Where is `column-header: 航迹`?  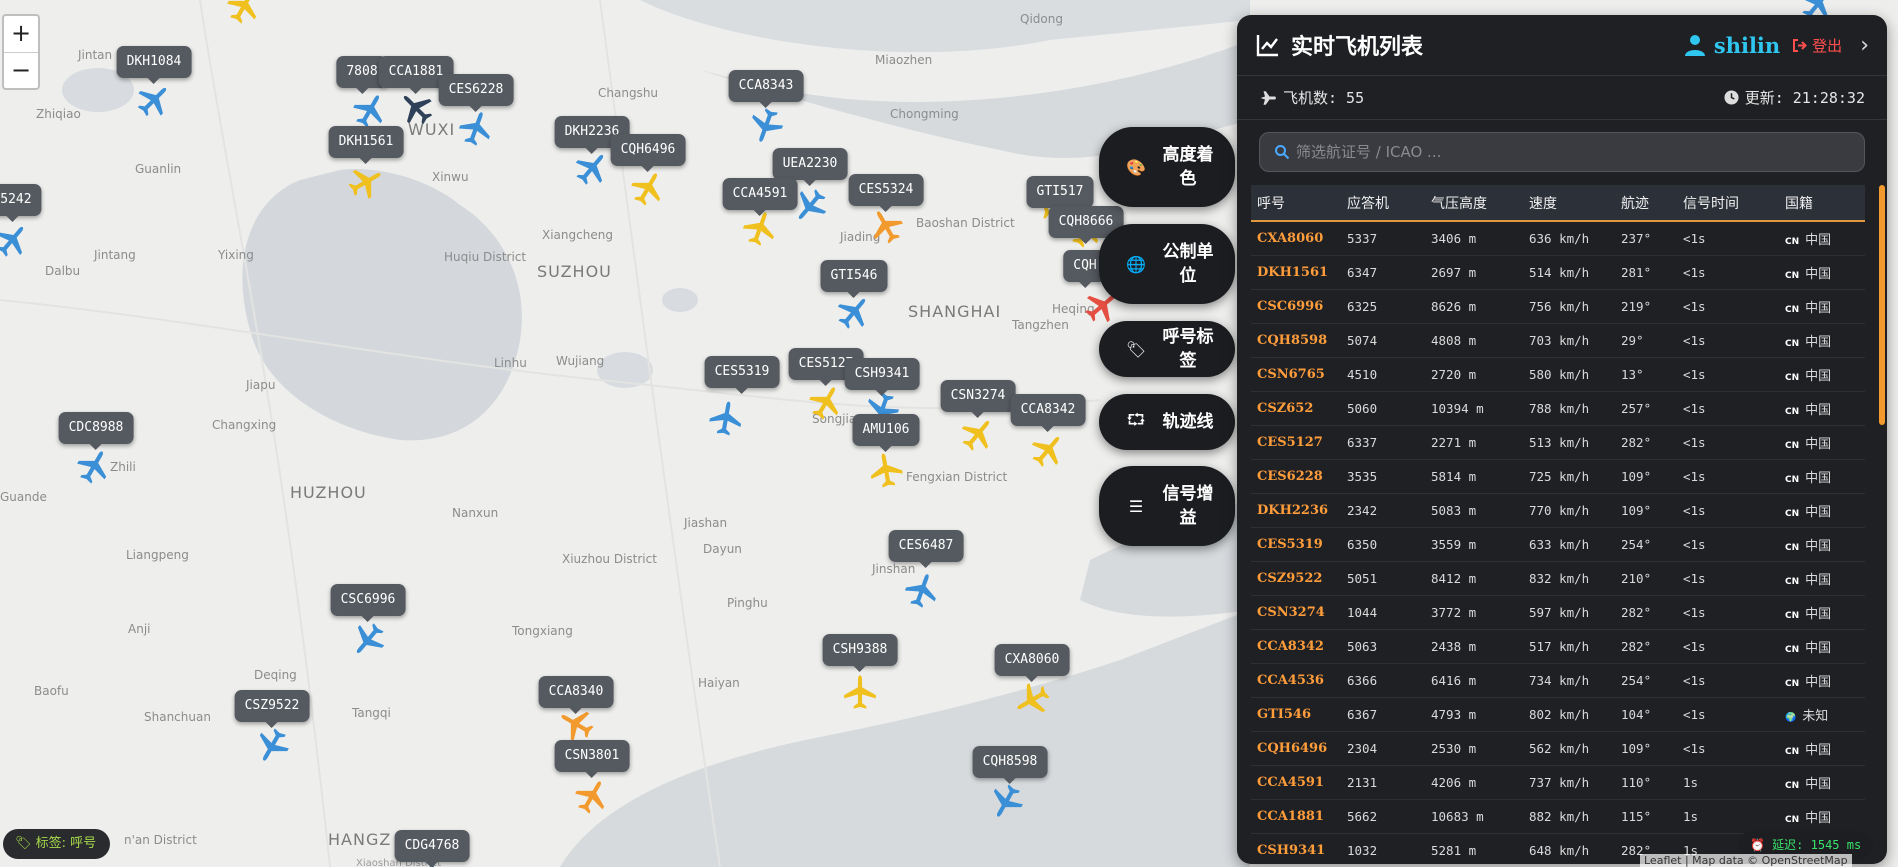 column-header: 航迹 is located at coordinates (1646, 203).